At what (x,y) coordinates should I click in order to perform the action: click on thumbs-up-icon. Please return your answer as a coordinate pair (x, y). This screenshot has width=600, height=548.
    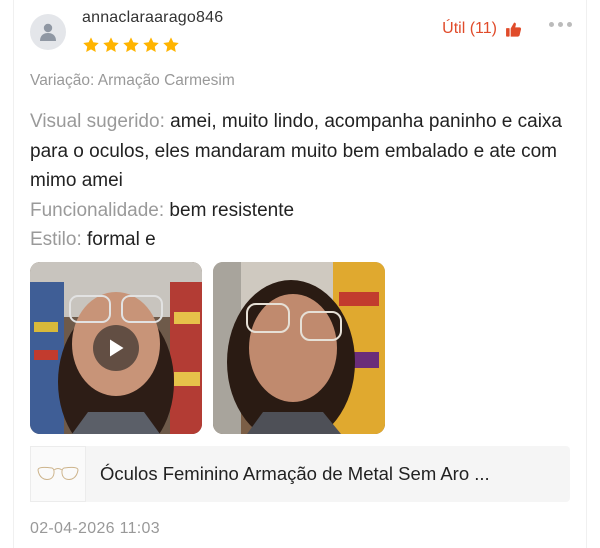
    Looking at the image, I should click on (514, 29).